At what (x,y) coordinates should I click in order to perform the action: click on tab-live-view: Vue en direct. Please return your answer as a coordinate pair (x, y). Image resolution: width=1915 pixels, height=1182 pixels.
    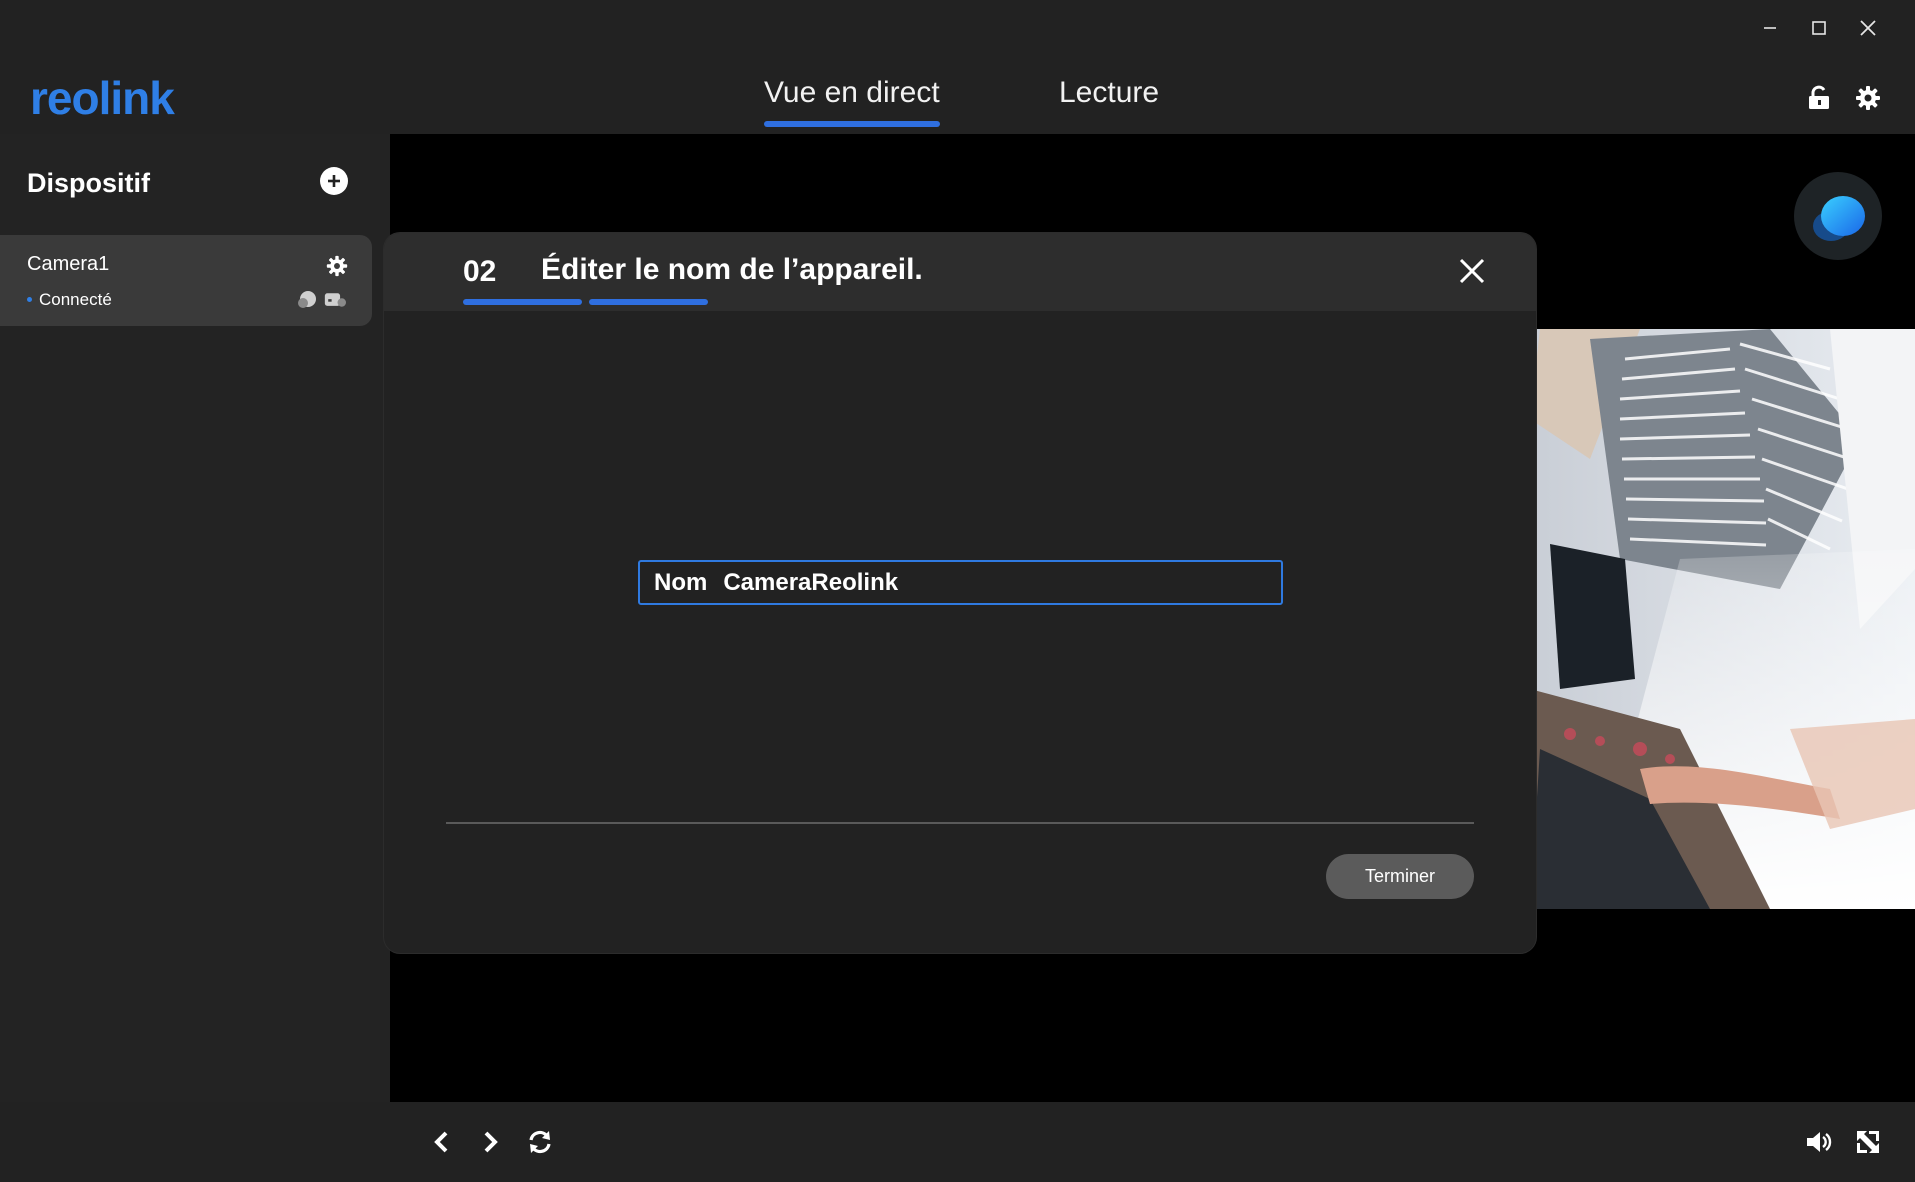
    Looking at the image, I should click on (852, 93).